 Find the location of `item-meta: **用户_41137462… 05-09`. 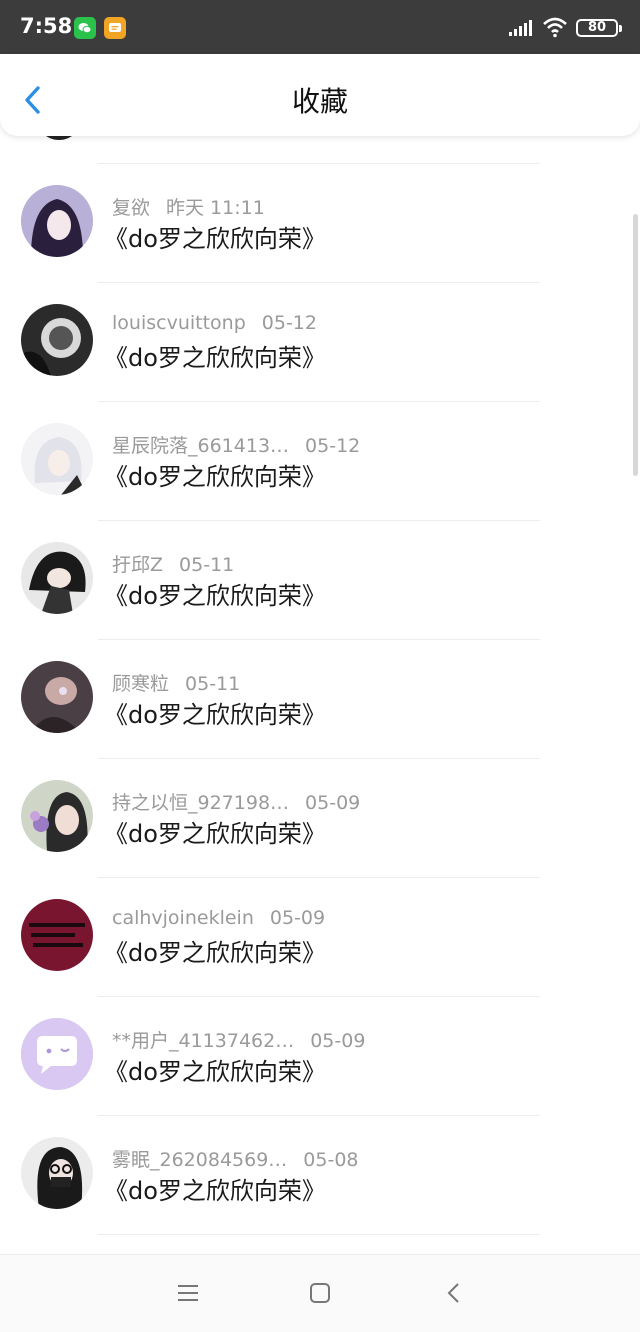

item-meta: **用户_41137462… 05-09 is located at coordinates (238, 1039).